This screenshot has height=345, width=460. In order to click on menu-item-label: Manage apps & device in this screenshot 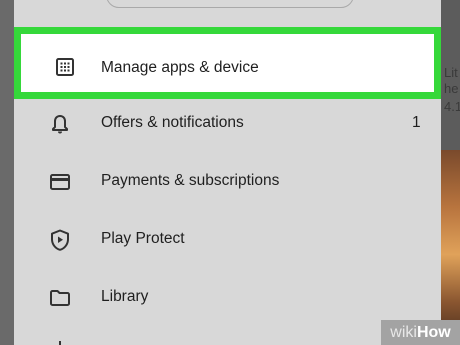, I will do `click(180, 67)`.